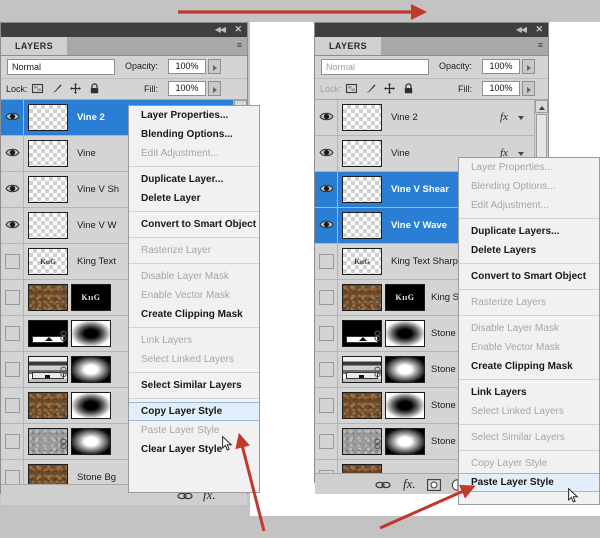  What do you see at coordinates (501, 66) in the screenshot?
I see `opacity-input-right: 100%` at bounding box center [501, 66].